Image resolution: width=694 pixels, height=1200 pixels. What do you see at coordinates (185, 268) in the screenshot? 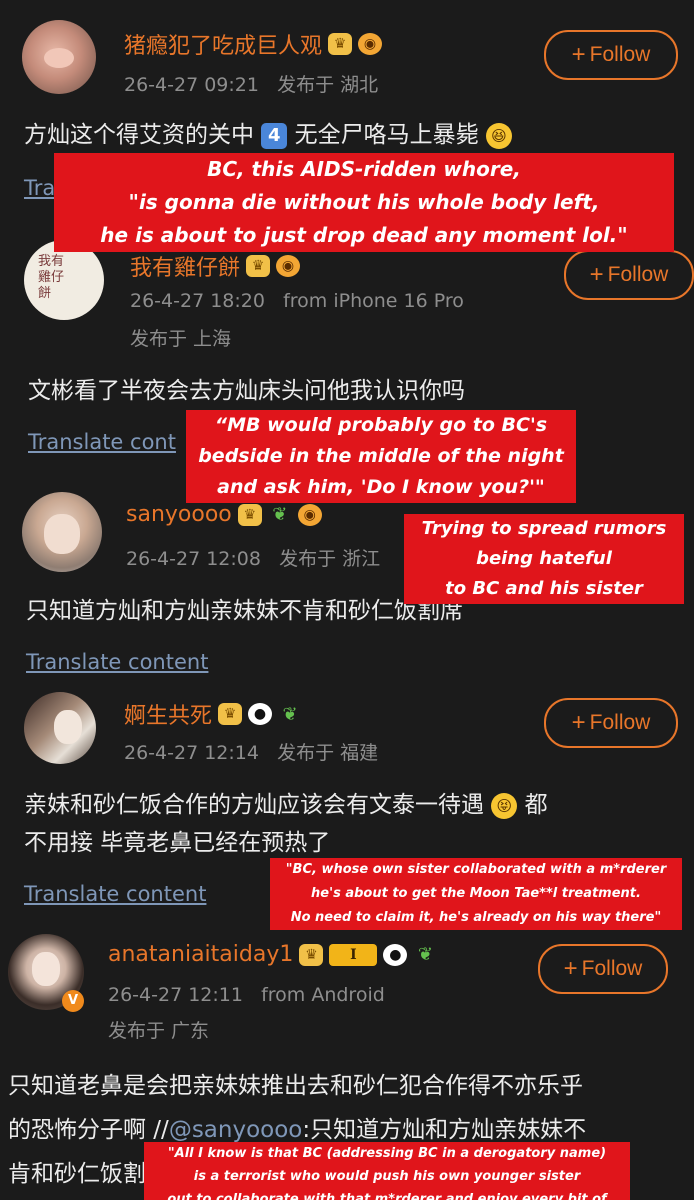
I see `username-text: 我有雞仔餅` at bounding box center [185, 268].